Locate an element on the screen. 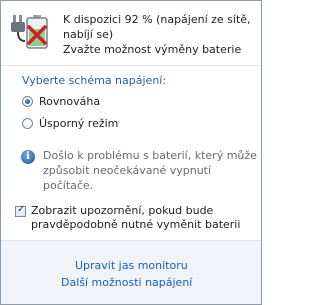 This screenshot has height=305, width=320. plan-option-label: Rovnováha is located at coordinates (69, 101).